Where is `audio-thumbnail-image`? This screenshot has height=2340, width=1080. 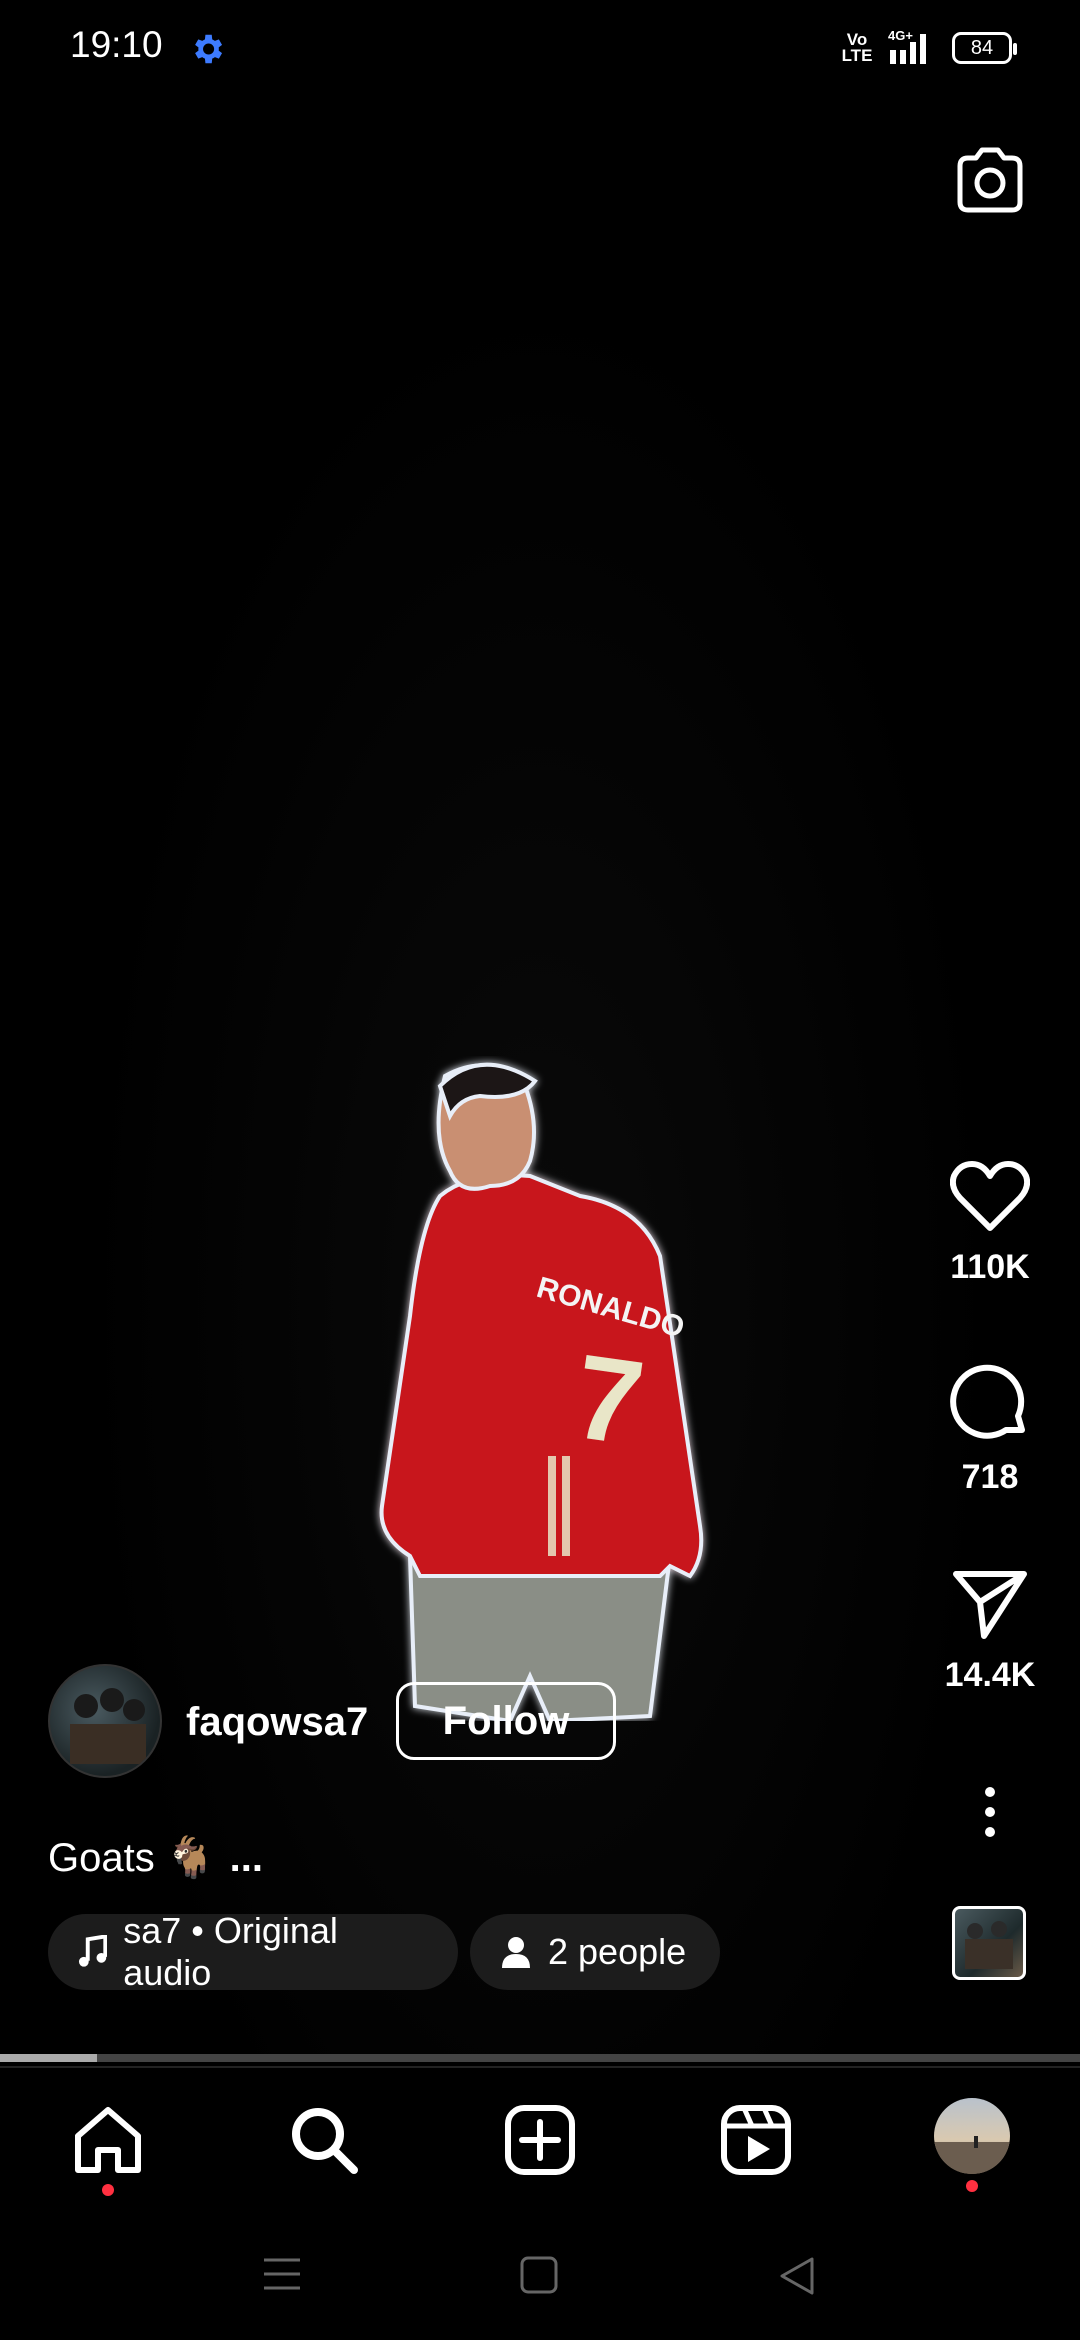
audio-thumbnail-image is located at coordinates (989, 1945).